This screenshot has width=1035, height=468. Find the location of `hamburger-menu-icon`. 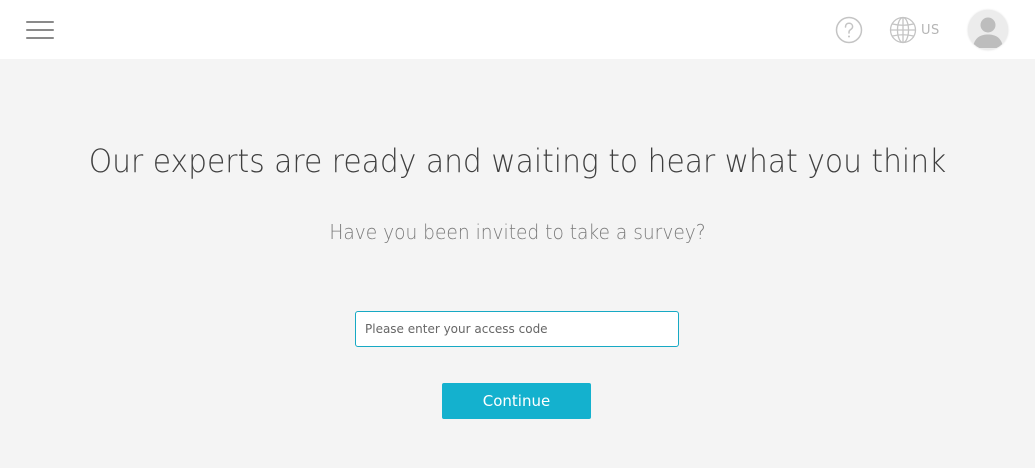

hamburger-menu-icon is located at coordinates (40, 30).